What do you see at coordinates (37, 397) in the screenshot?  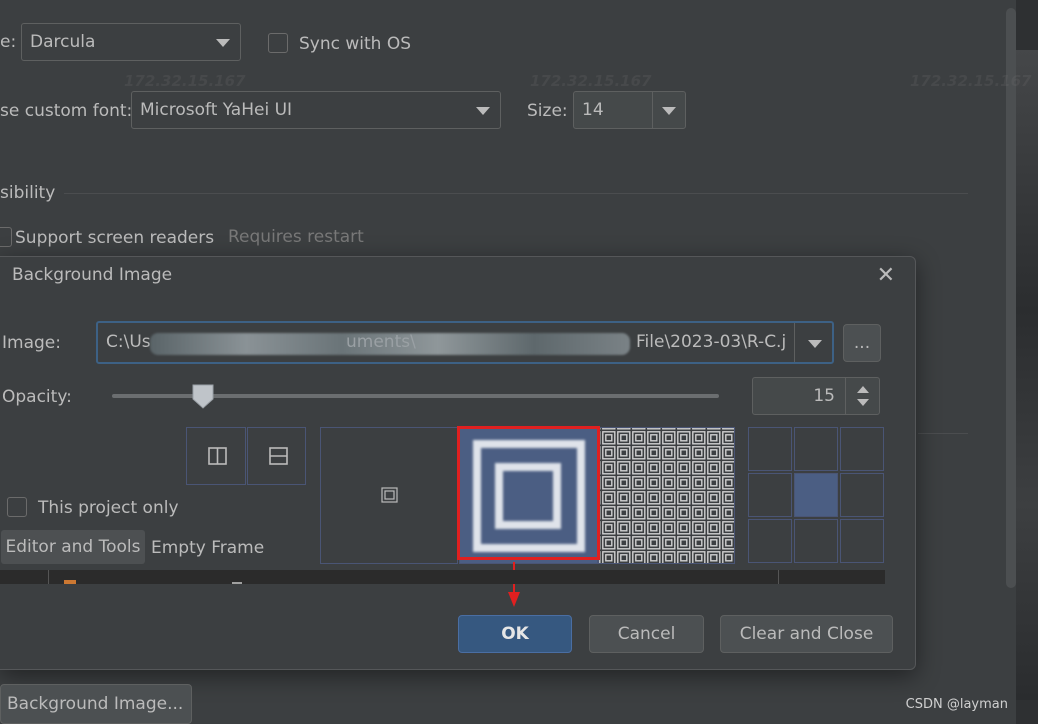 I see `opacity-label: Opacity:` at bounding box center [37, 397].